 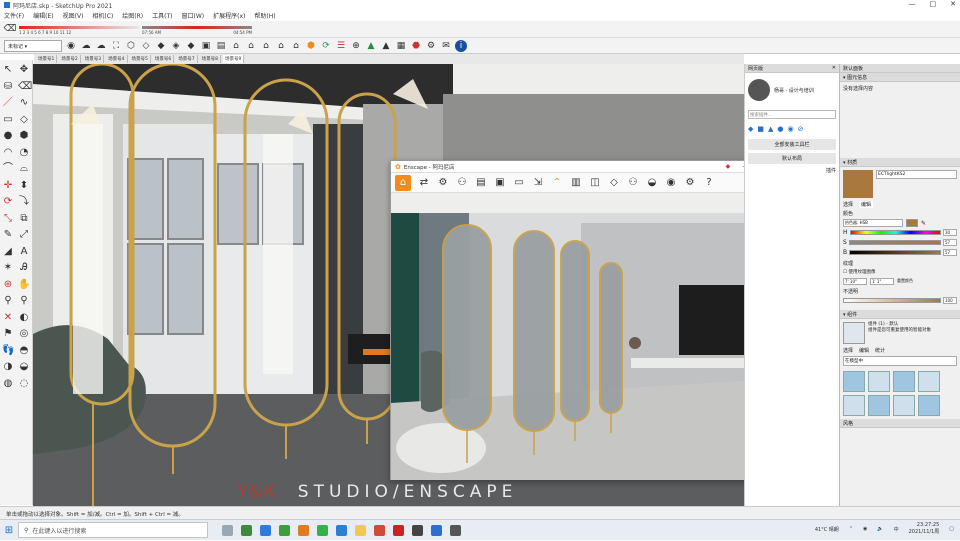 What do you see at coordinates (102, 15) in the screenshot?
I see `menu-camera: 相机(C)` at bounding box center [102, 15].